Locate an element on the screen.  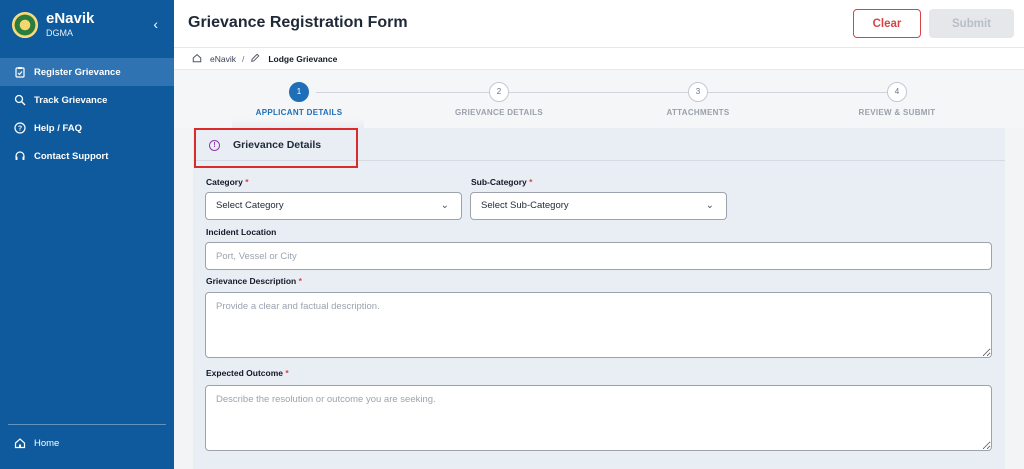
step-label: GRIEVANCE DETAILS is located at coordinates (499, 112).